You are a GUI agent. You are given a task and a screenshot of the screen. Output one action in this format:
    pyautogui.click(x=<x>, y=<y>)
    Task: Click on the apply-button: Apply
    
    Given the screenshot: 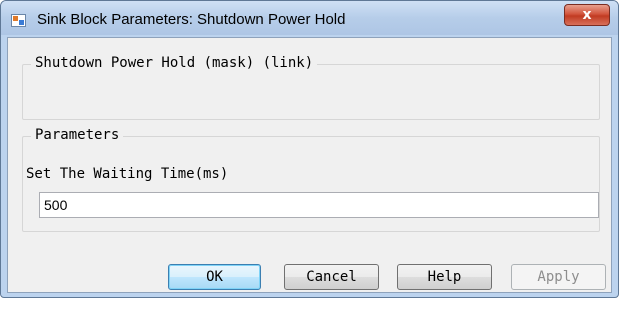 What is the action you would take?
    pyautogui.click(x=558, y=277)
    